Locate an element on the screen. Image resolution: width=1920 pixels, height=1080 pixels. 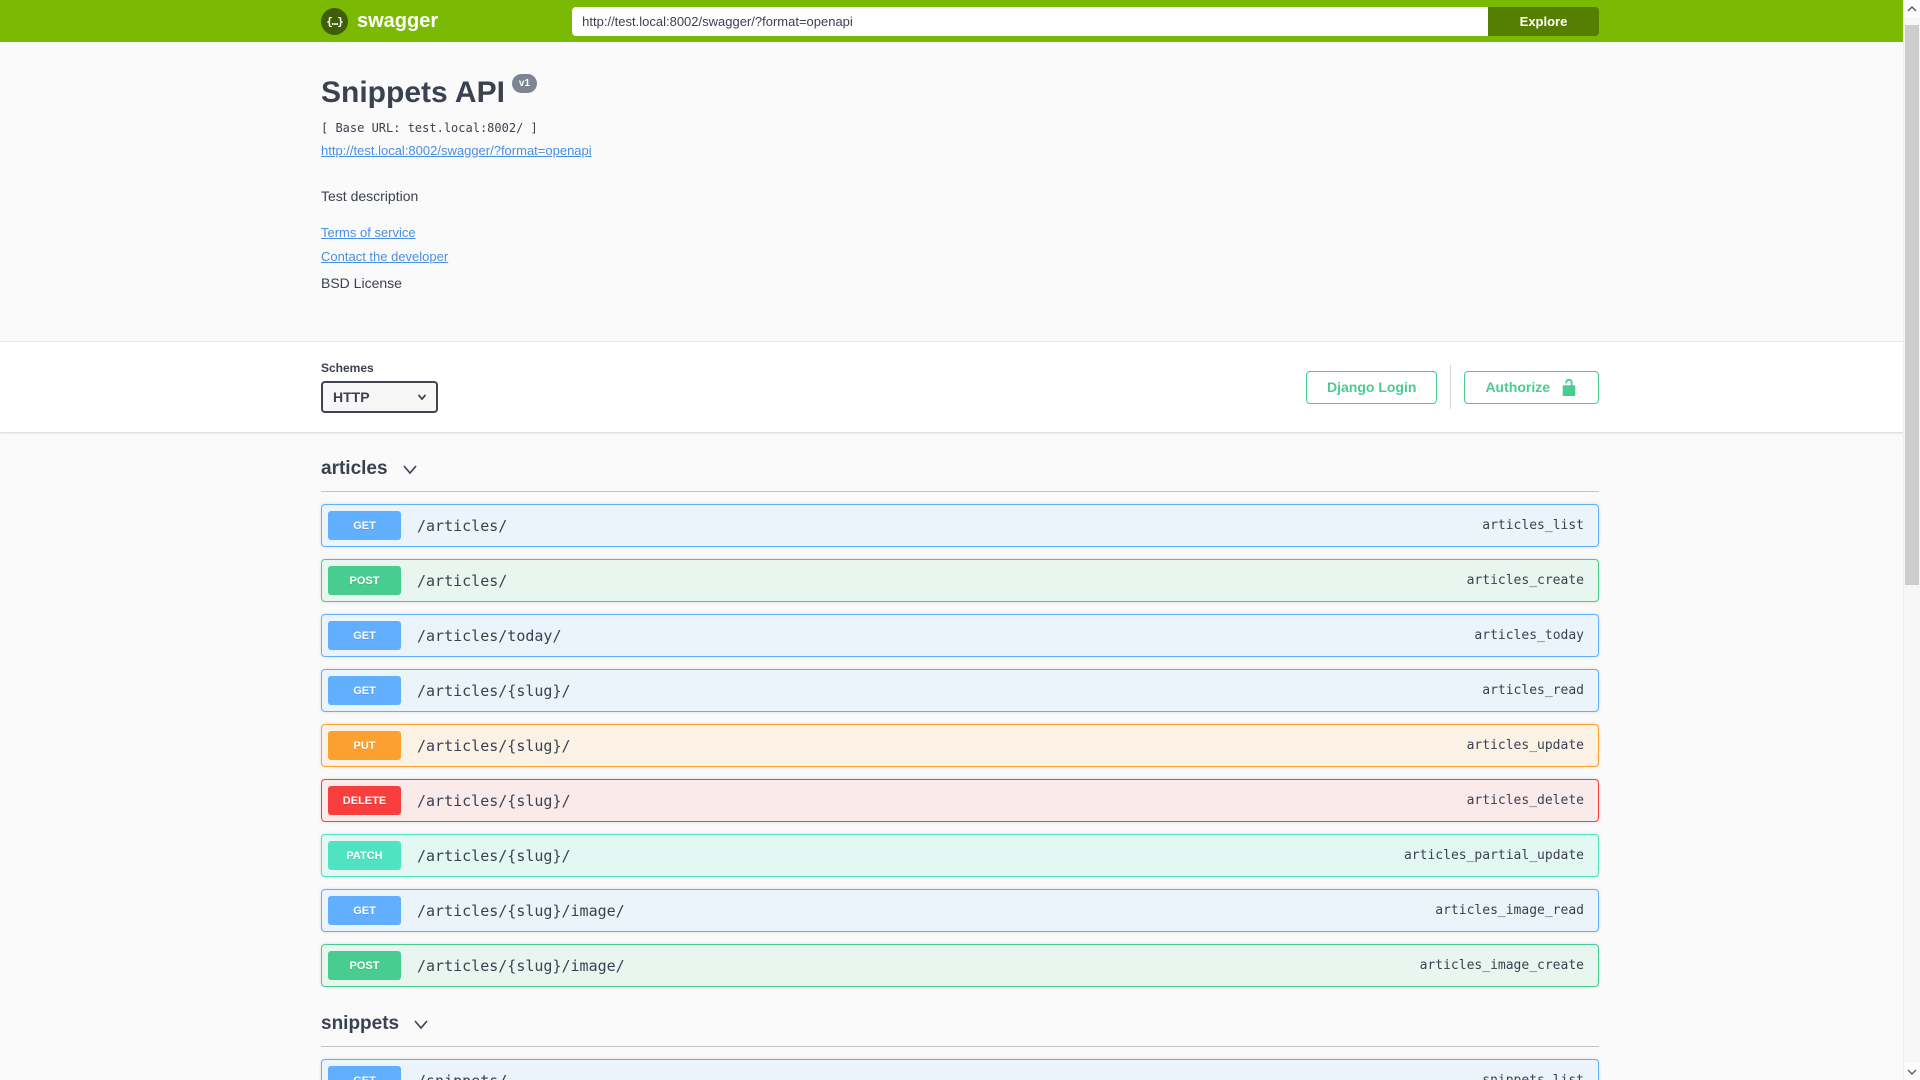
schemes-label: Schemes is located at coordinates (347, 368).